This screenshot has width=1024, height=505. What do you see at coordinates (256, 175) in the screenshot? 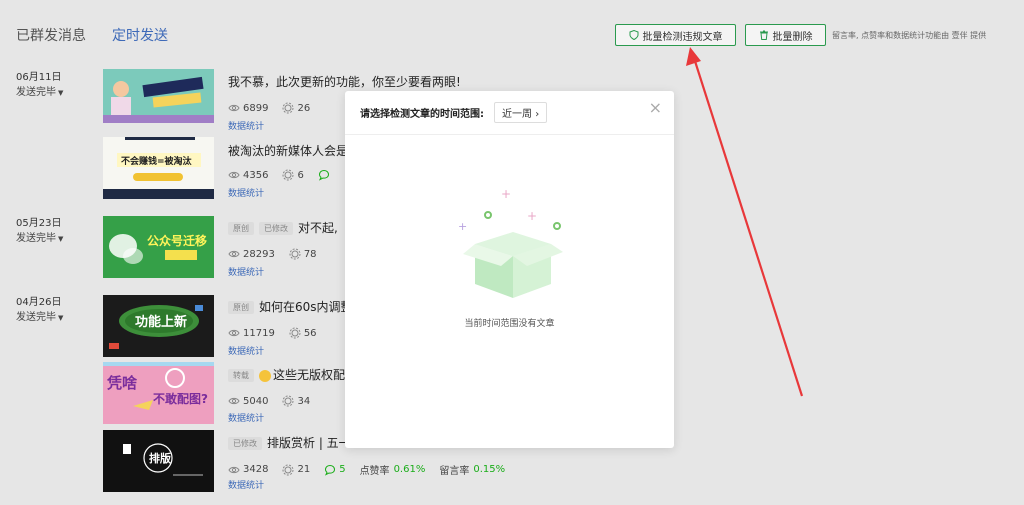
I see `view-count: 4356` at bounding box center [256, 175].